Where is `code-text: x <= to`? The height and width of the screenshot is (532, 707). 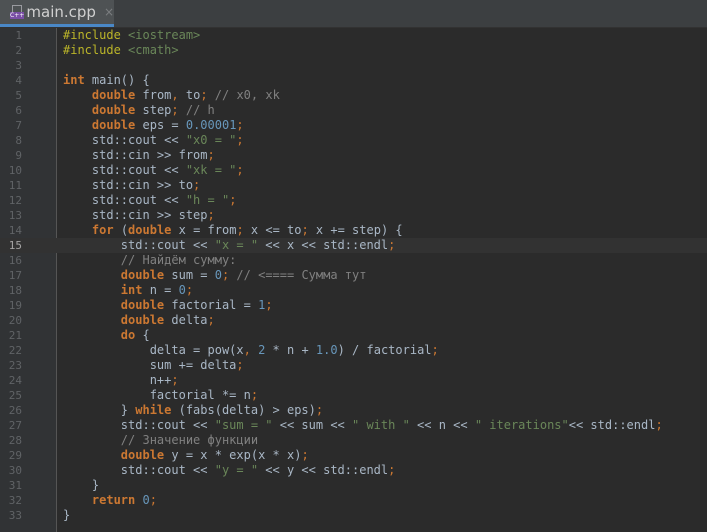 code-text: x <= to is located at coordinates (272, 230).